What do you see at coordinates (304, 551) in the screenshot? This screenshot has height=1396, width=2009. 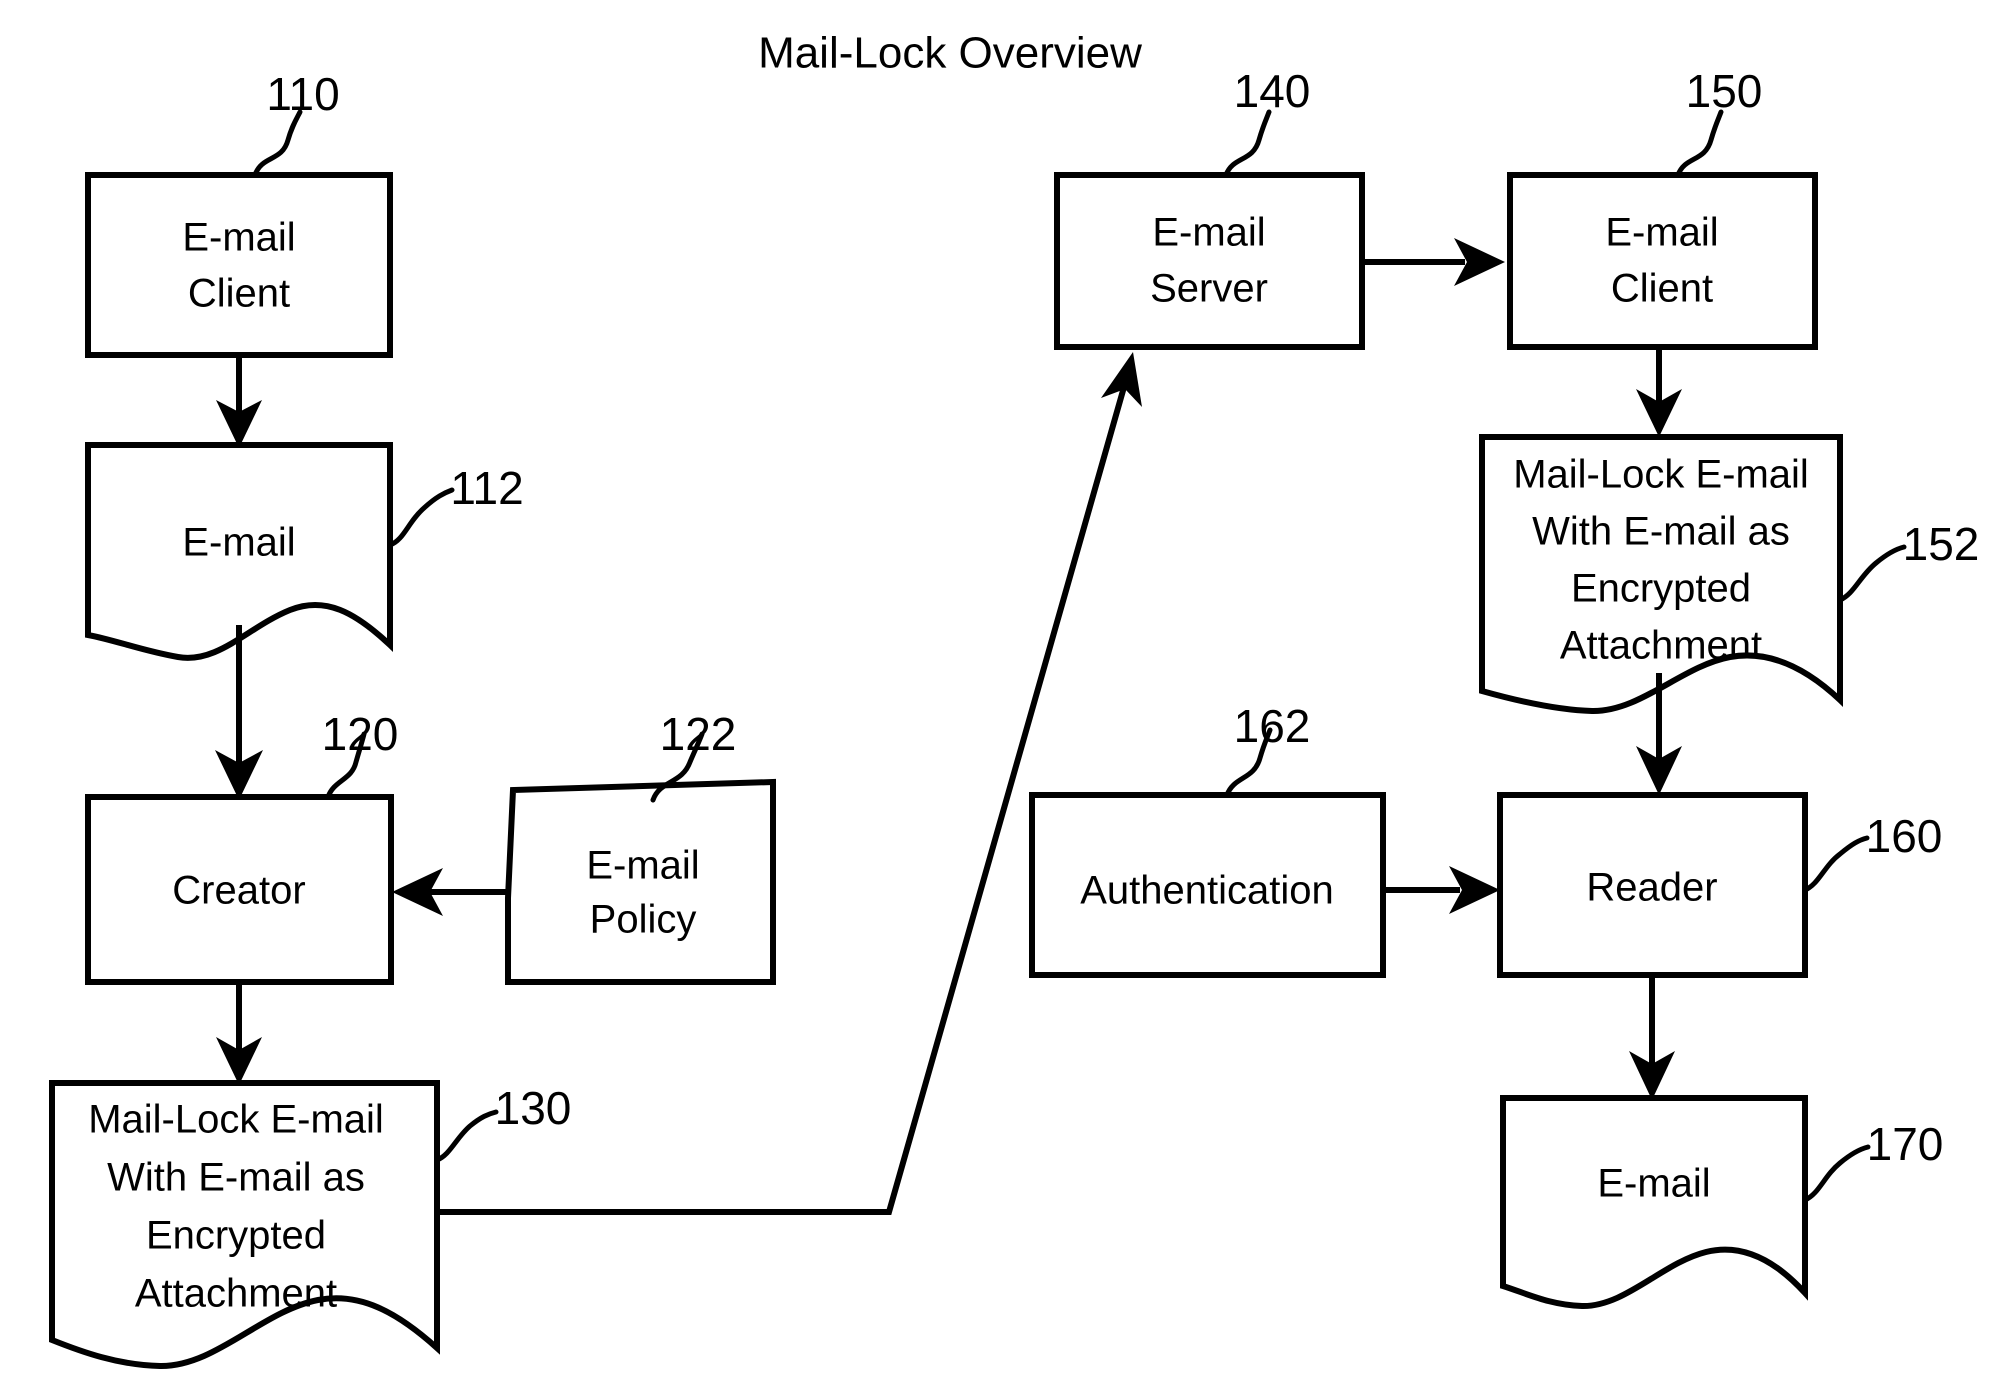 I see `node-email-doc-source: E-mail 112` at bounding box center [304, 551].